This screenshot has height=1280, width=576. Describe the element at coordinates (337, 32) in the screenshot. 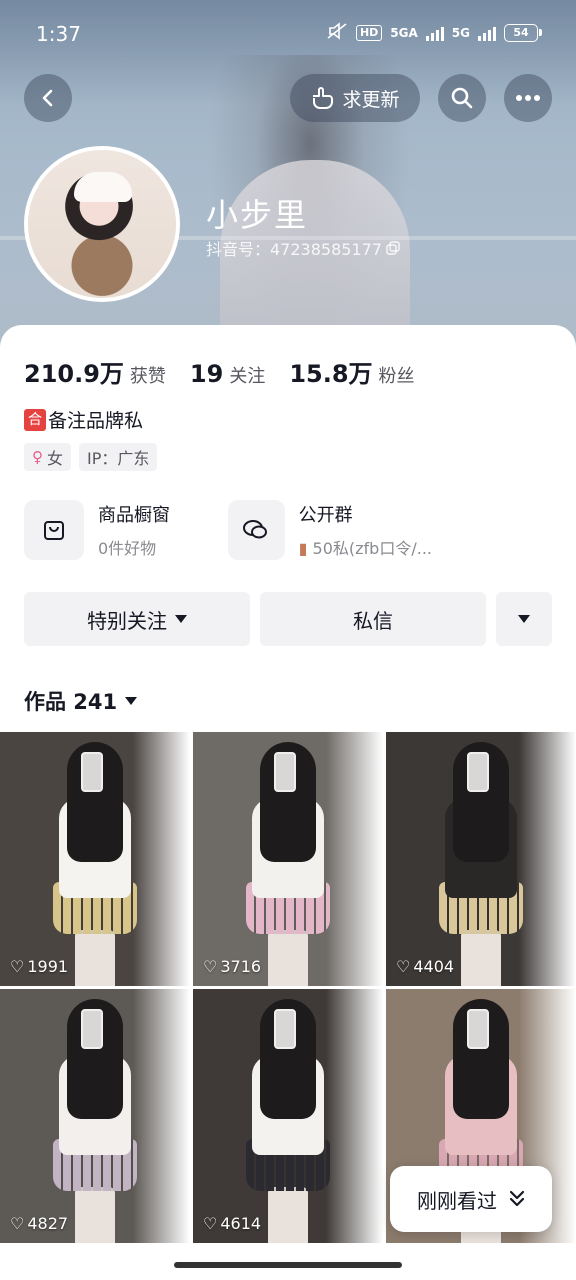

I see `mute-icon` at that location.